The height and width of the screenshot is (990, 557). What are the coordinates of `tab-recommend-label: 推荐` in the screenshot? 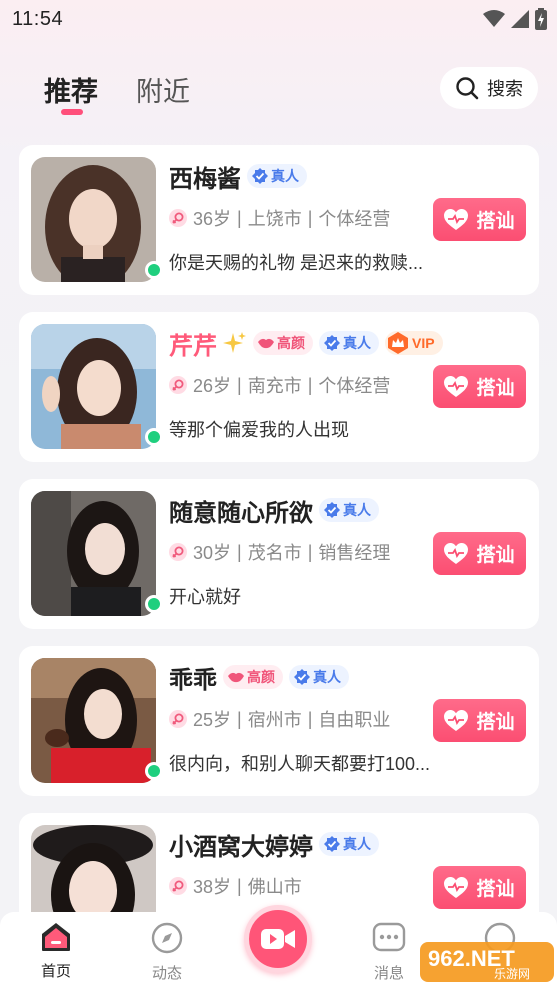 It's located at (71, 92).